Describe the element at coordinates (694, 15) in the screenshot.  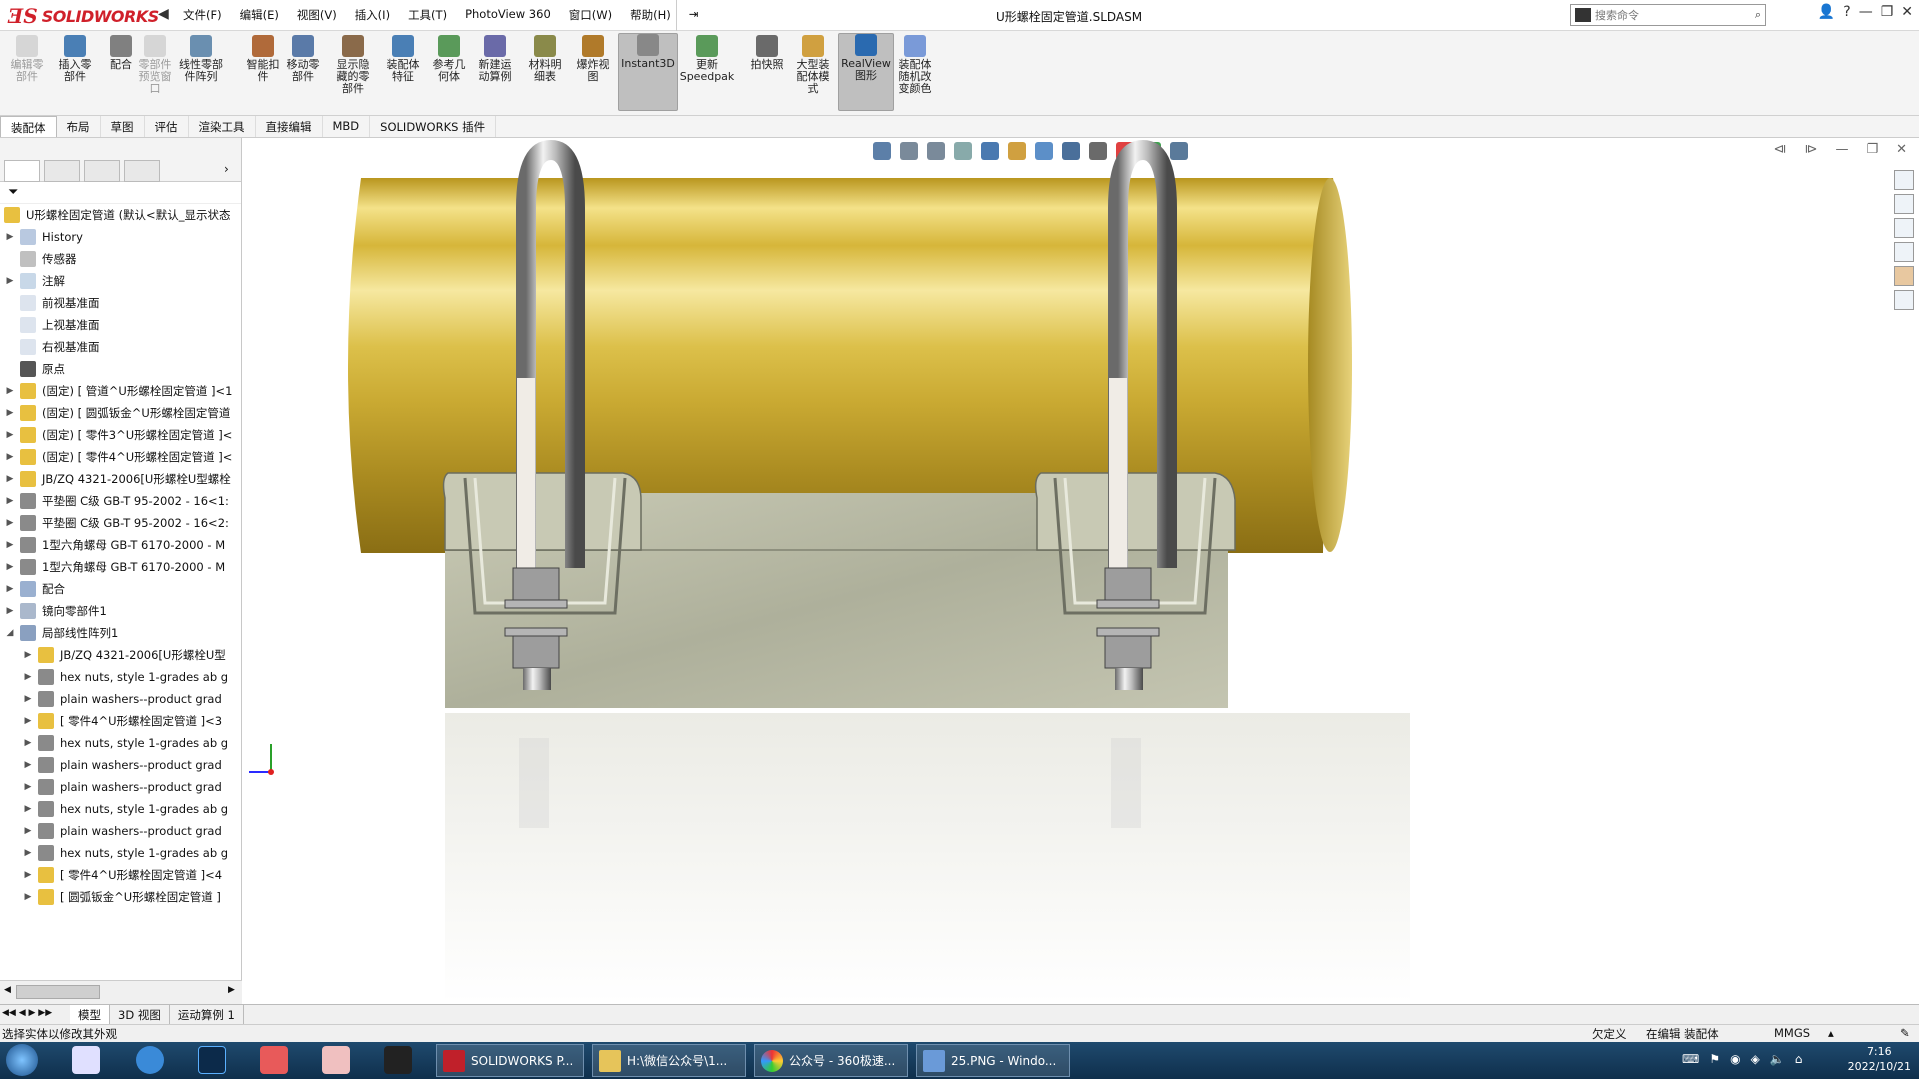
I see `pin-icon: ⇥` at that location.